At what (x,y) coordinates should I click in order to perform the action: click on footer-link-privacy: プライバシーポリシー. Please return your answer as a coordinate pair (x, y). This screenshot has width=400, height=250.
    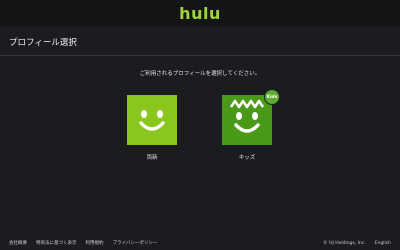
    Looking at the image, I should click on (135, 243).